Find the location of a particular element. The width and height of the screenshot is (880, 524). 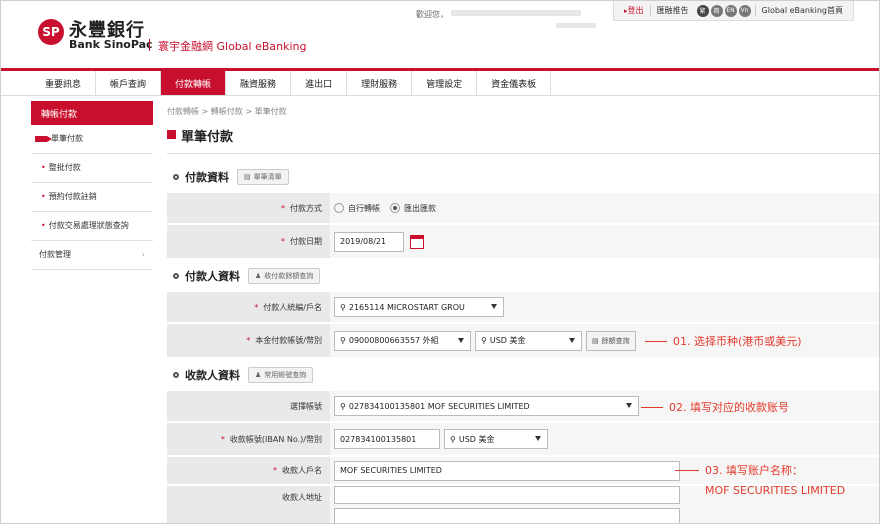

doc-icon: ▤ is located at coordinates (595, 340).